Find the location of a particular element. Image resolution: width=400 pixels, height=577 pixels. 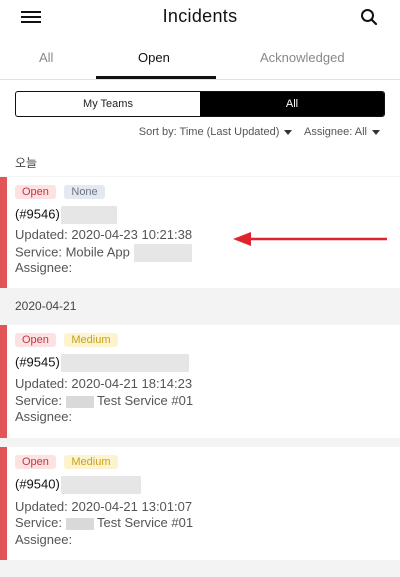

badge-row: Open None is located at coordinates (62, 191).